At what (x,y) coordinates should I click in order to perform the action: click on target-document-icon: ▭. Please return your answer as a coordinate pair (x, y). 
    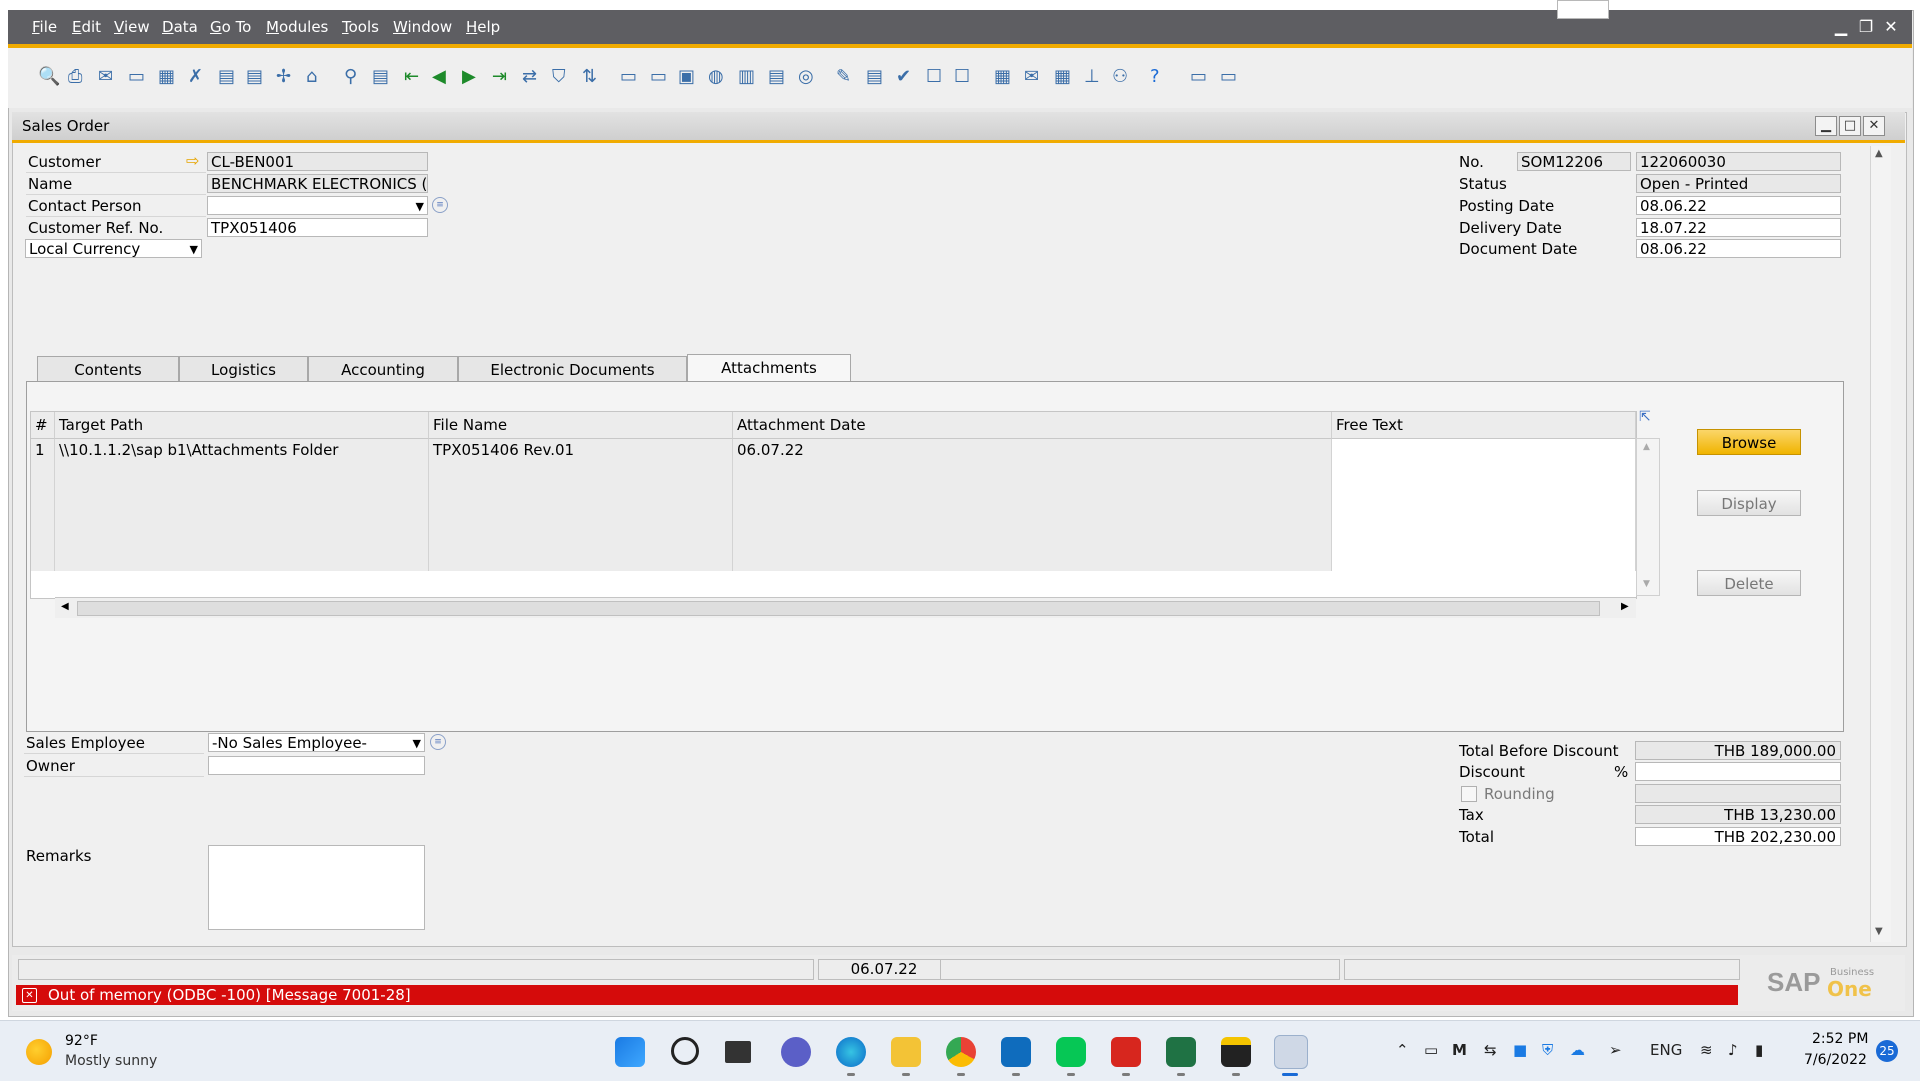
    Looking at the image, I should click on (662, 78).